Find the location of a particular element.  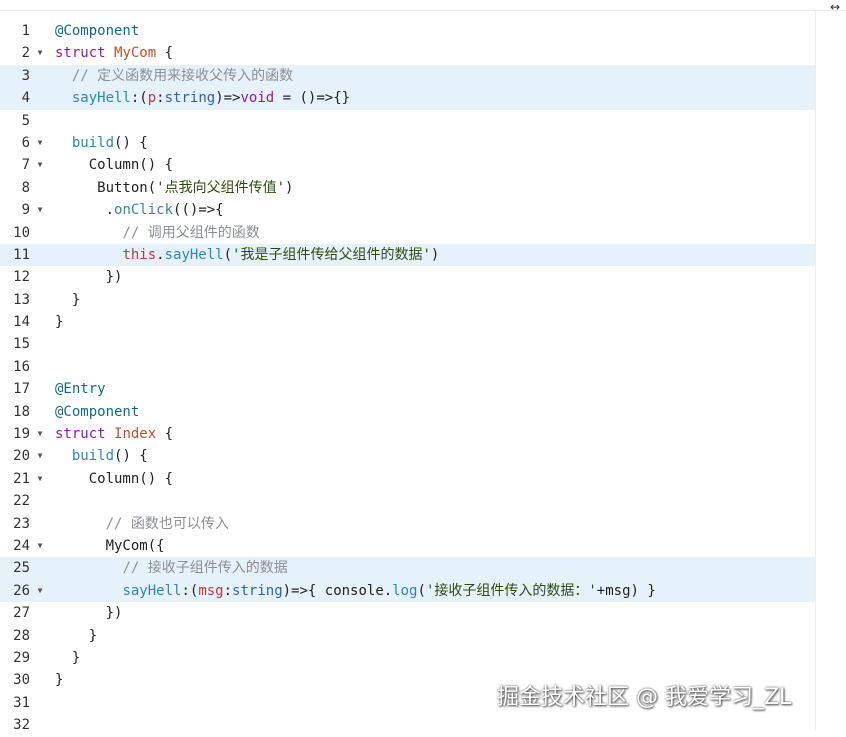

line-number: 3 is located at coordinates (25, 75).